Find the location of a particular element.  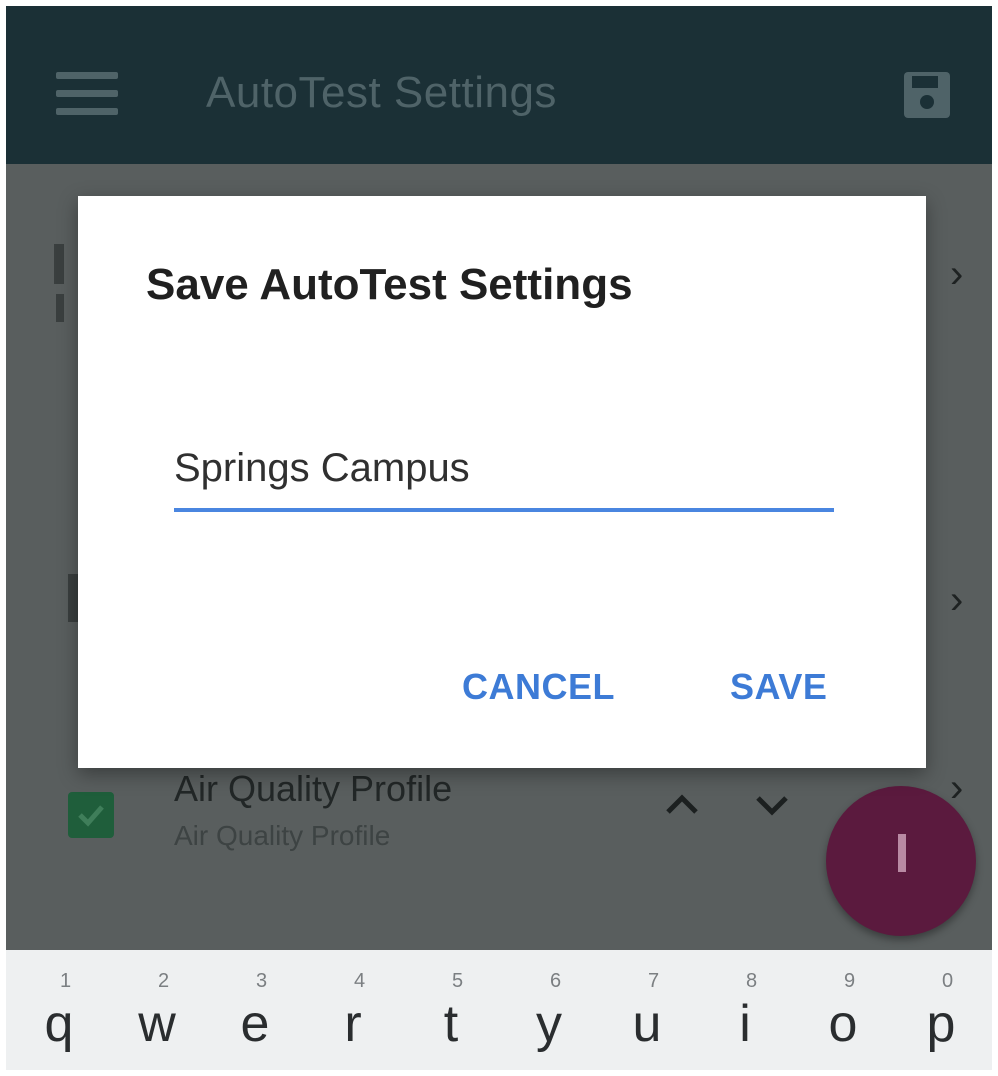

key-o: 9 o is located at coordinates (843, 1010).